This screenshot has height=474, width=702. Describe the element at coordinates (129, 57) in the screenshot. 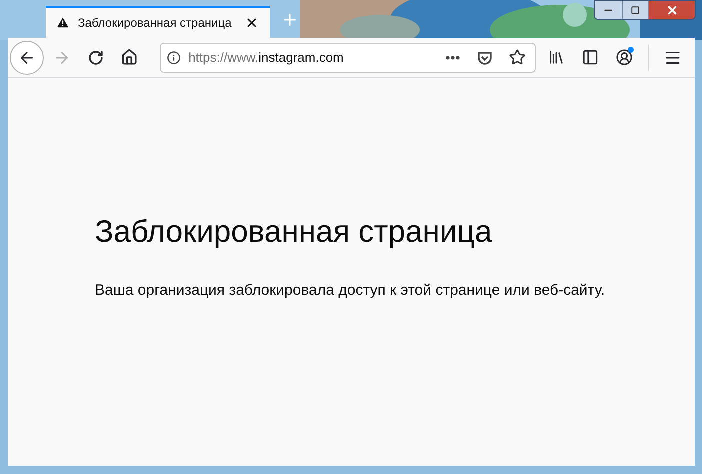

I see `home-icon` at that location.